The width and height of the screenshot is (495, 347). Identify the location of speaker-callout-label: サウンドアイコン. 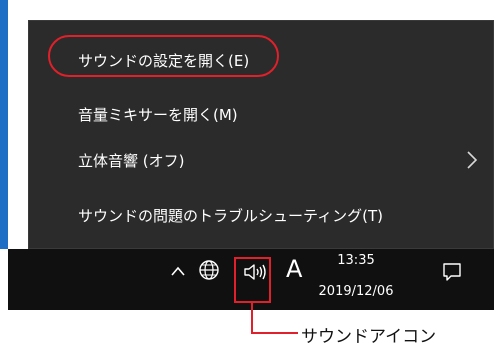
(369, 337).